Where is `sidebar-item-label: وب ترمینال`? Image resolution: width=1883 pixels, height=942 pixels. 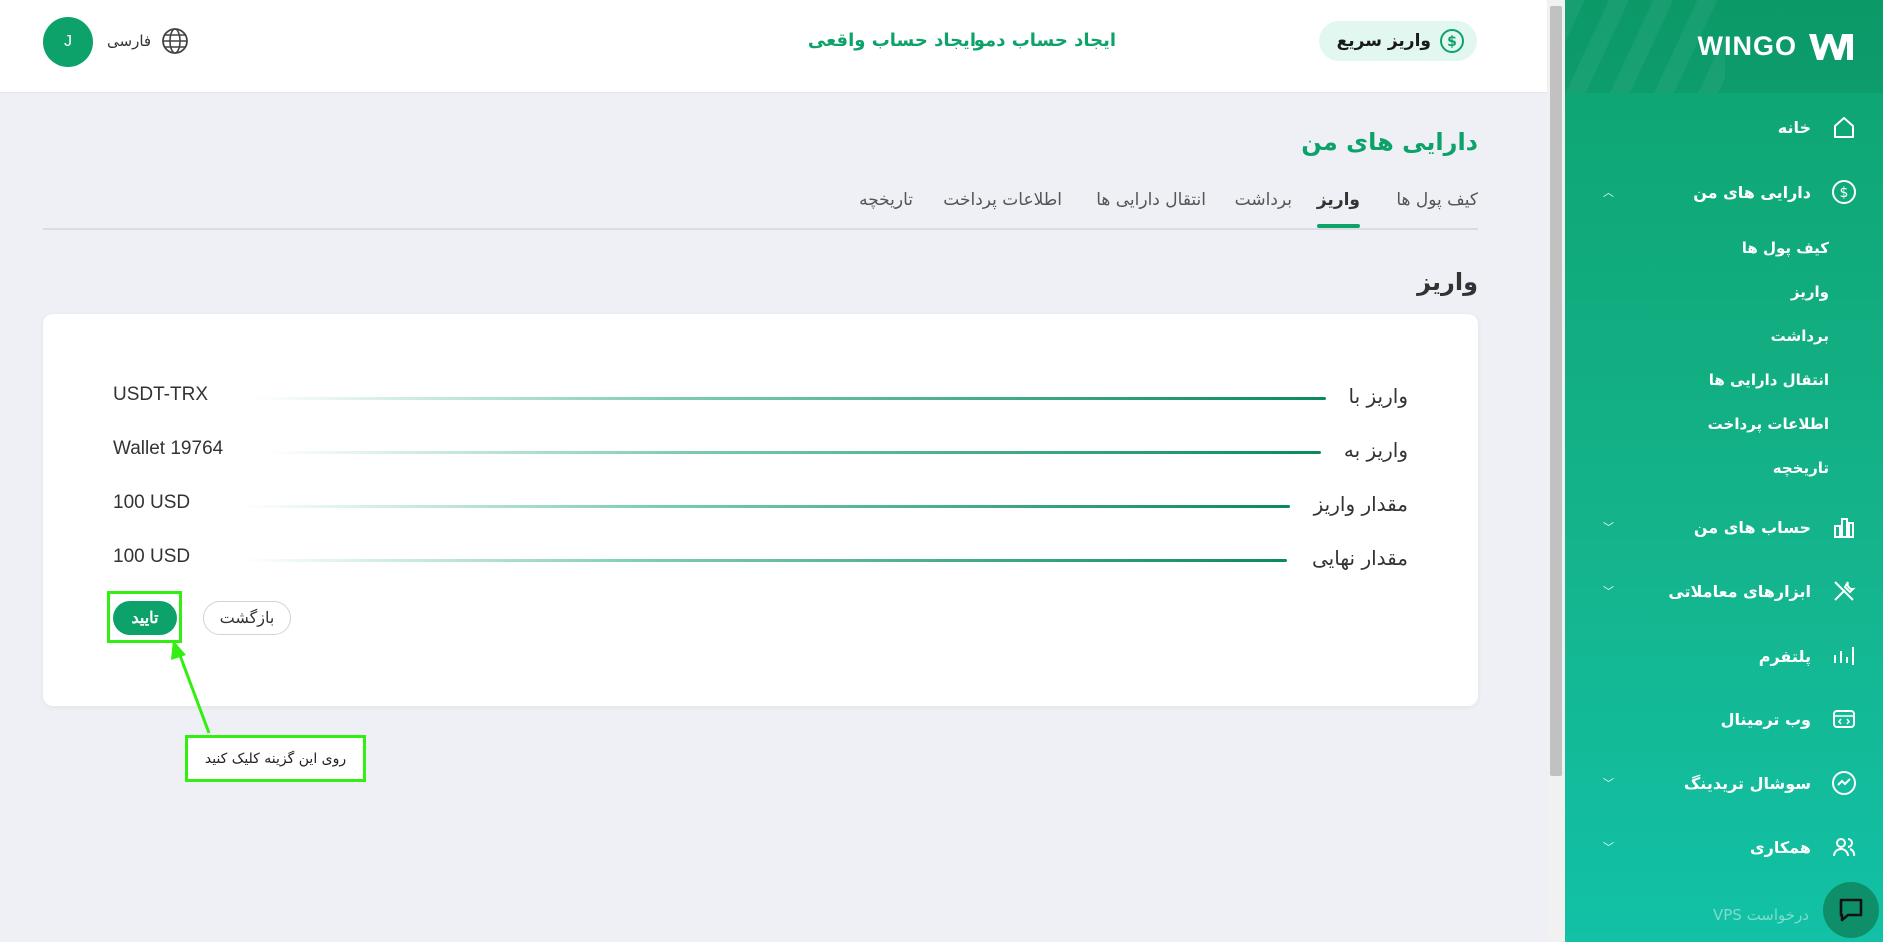 sidebar-item-label: وب ترمینال is located at coordinates (1765, 719).